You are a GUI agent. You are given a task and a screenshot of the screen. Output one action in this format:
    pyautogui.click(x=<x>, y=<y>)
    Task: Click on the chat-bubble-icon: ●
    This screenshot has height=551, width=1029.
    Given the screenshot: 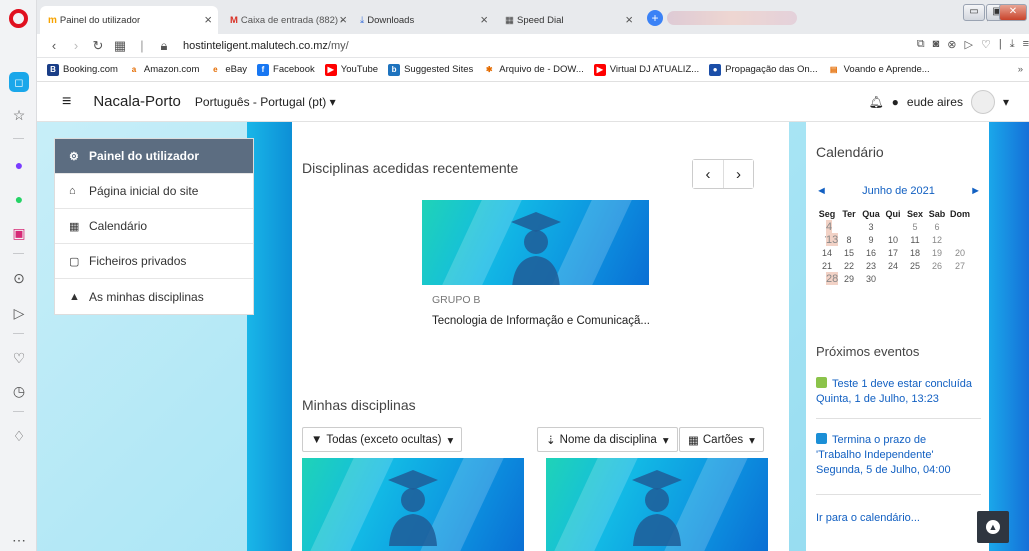 What is the action you would take?
    pyautogui.click(x=895, y=102)
    